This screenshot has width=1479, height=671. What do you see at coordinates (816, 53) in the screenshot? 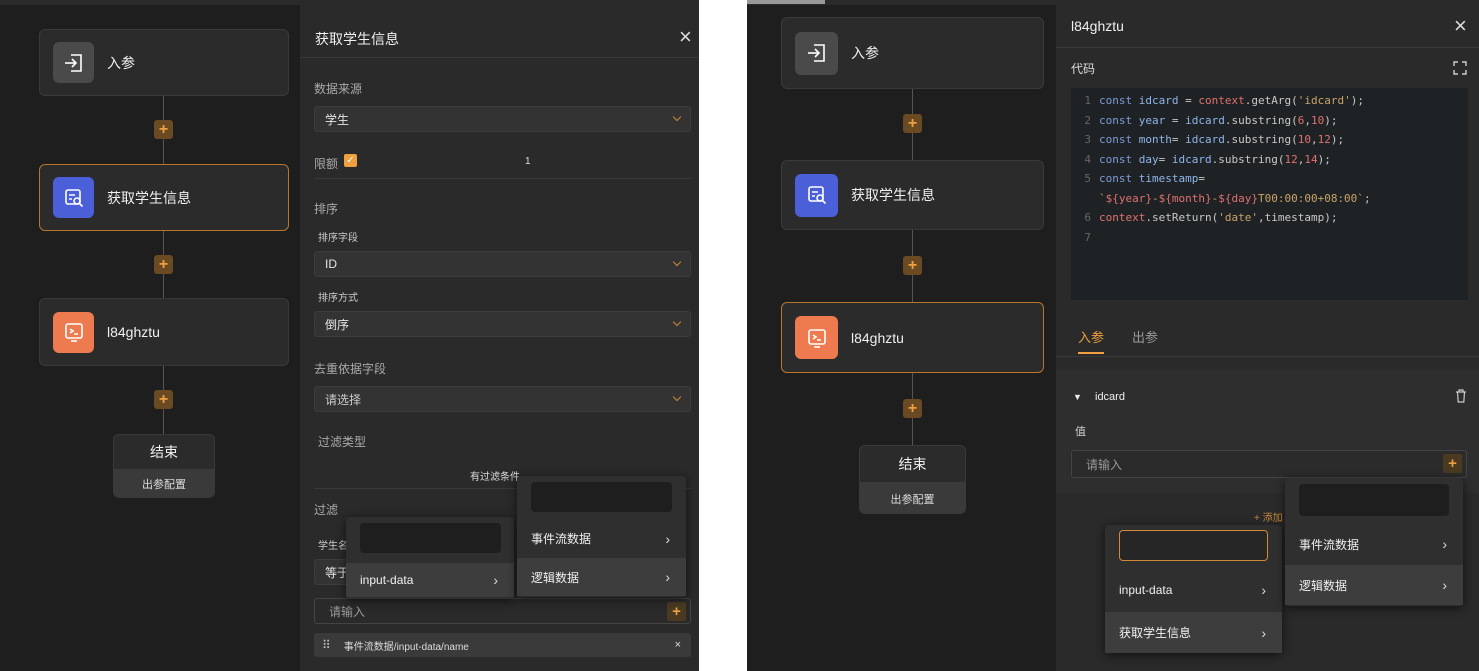
I see `input-param-icon` at bounding box center [816, 53].